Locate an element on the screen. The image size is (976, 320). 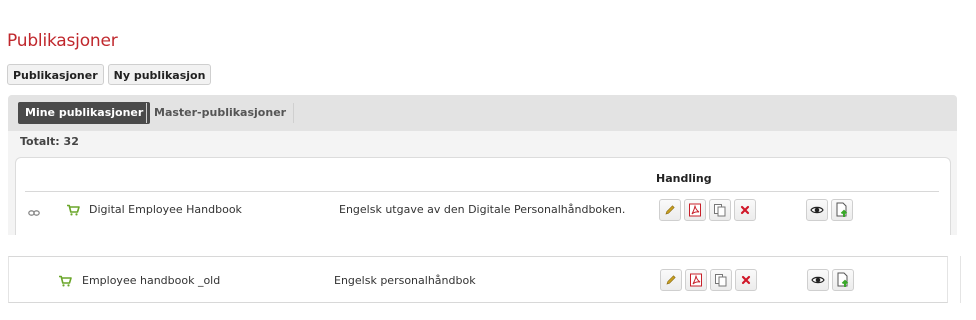
tab-my-publications: Mine publikasjoner is located at coordinates (84, 113).